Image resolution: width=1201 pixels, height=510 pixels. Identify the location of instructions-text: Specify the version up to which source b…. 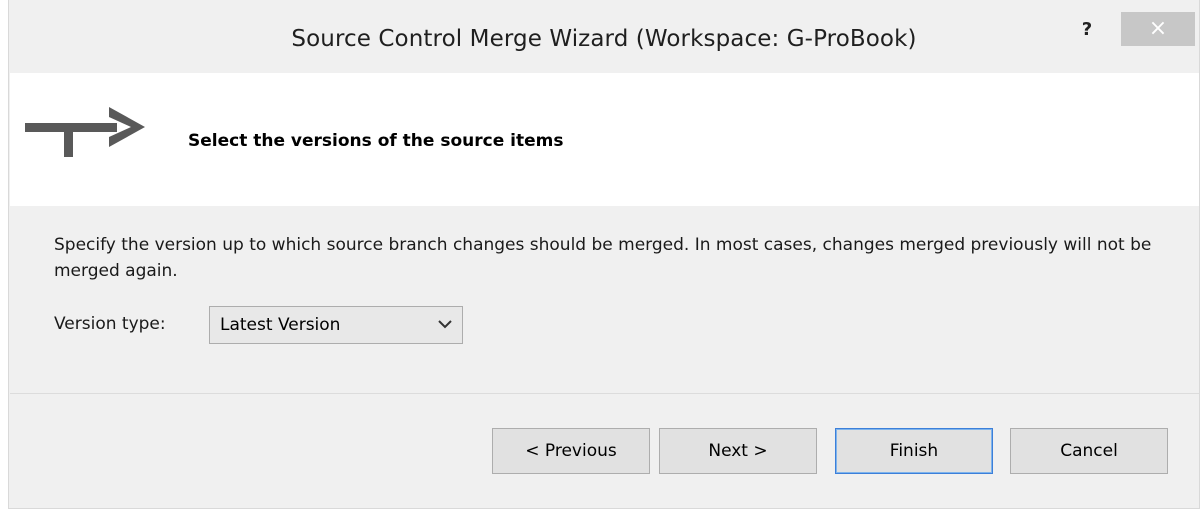
(603, 258).